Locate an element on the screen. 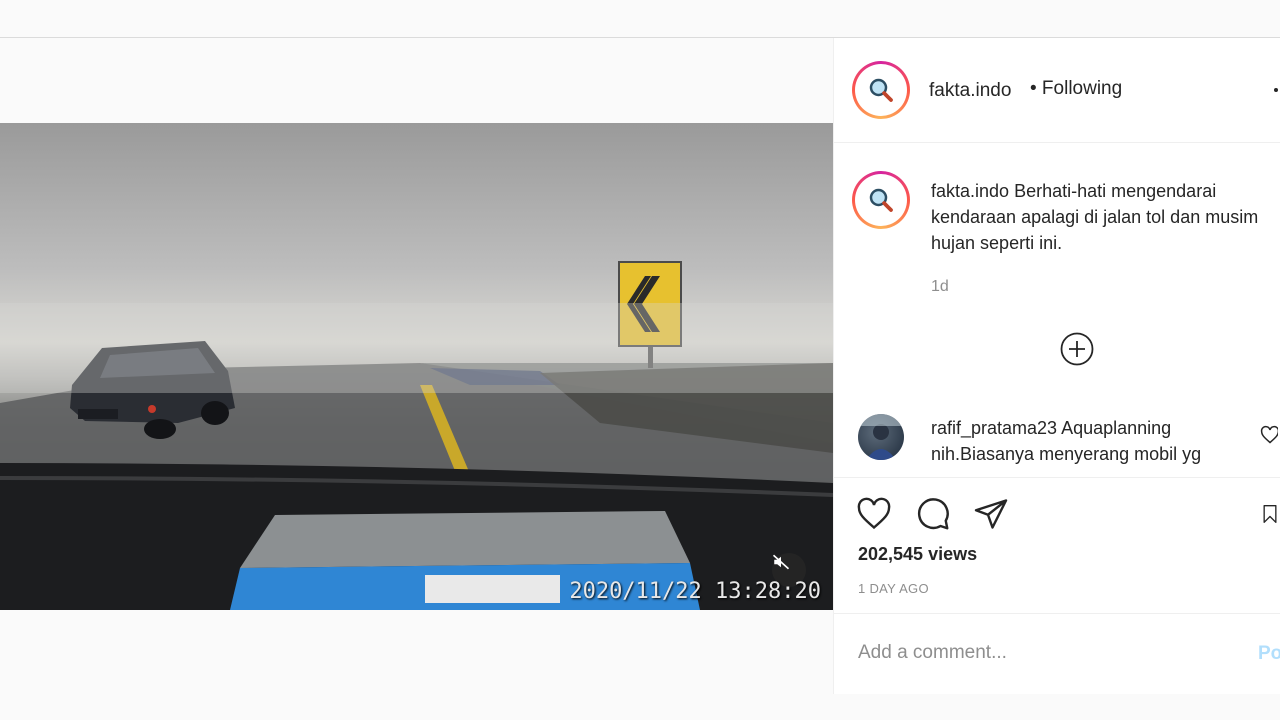  comment-like-button is located at coordinates (1269, 437).